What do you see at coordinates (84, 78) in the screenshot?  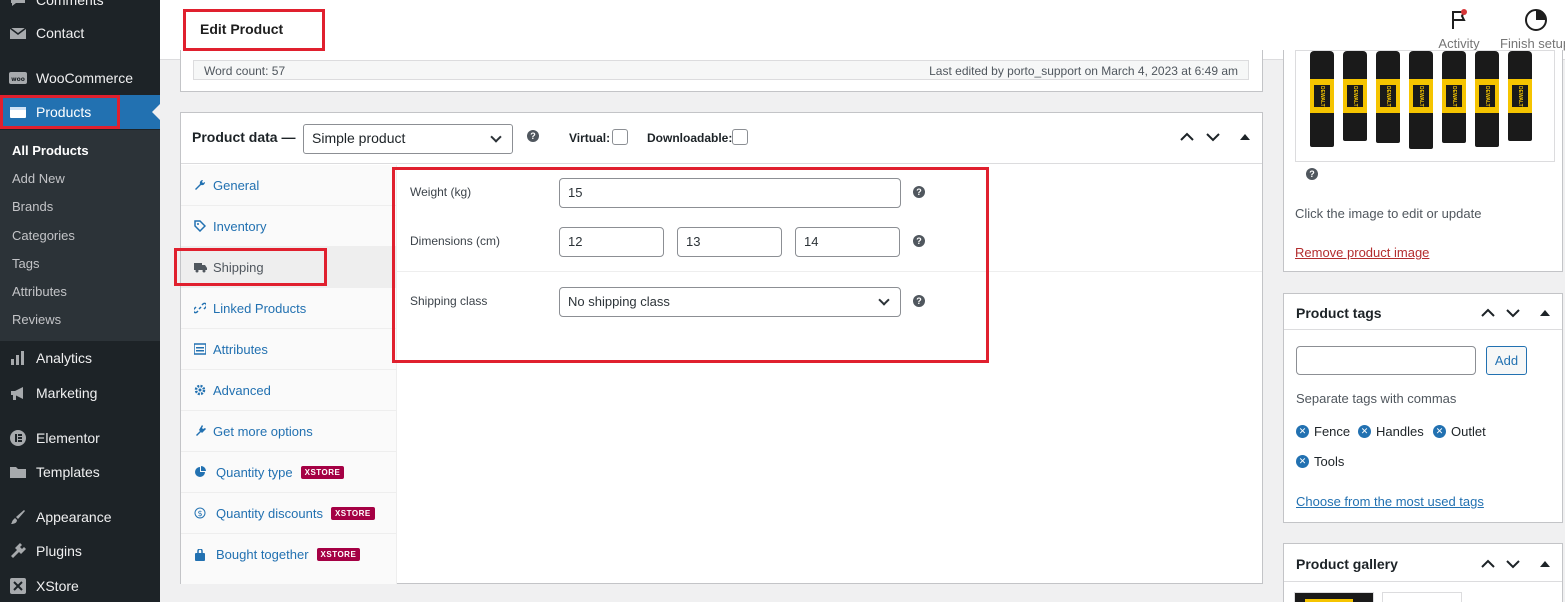 I see `sidebar-item-label: WooCommerce` at bounding box center [84, 78].